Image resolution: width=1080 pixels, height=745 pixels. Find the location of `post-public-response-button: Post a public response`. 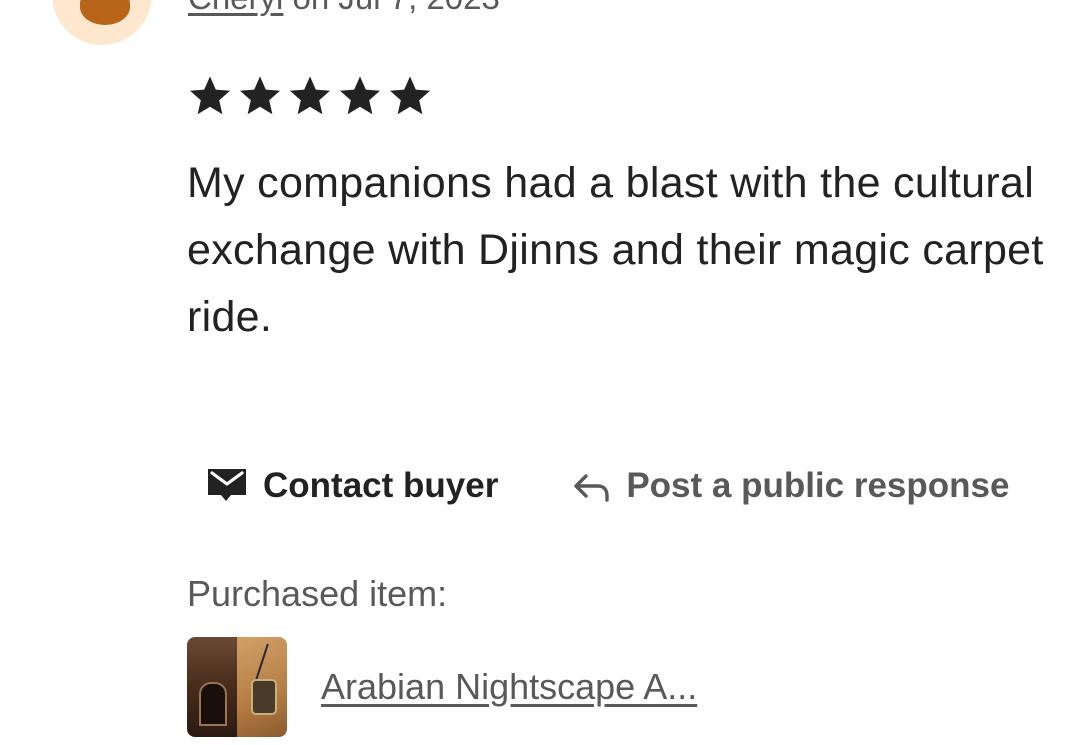

post-public-response-button: Post a public response is located at coordinates (789, 486).